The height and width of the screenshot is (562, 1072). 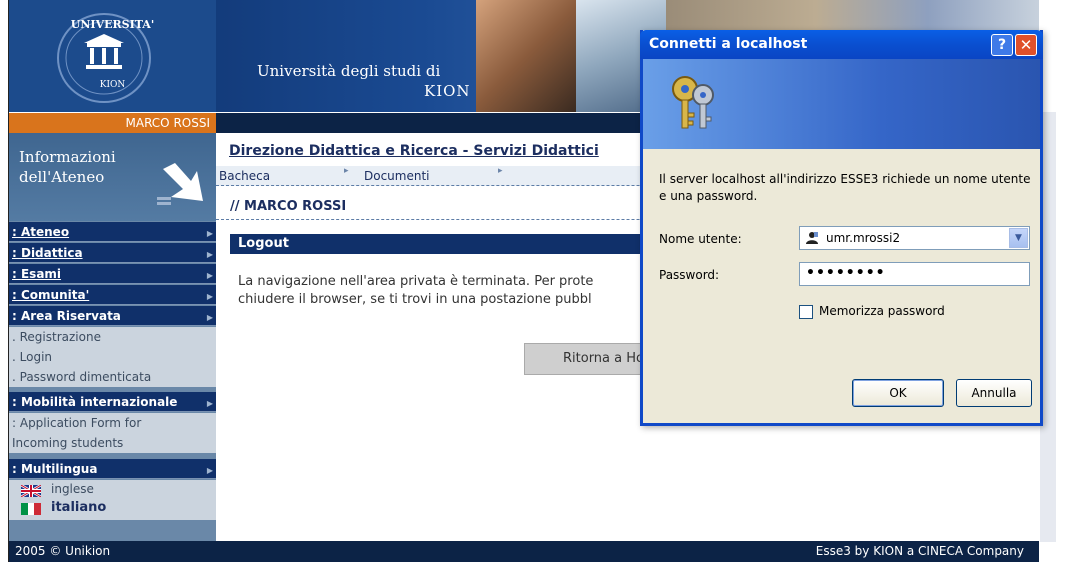 What do you see at coordinates (898, 393) in the screenshot?
I see `ok-button: OK` at bounding box center [898, 393].